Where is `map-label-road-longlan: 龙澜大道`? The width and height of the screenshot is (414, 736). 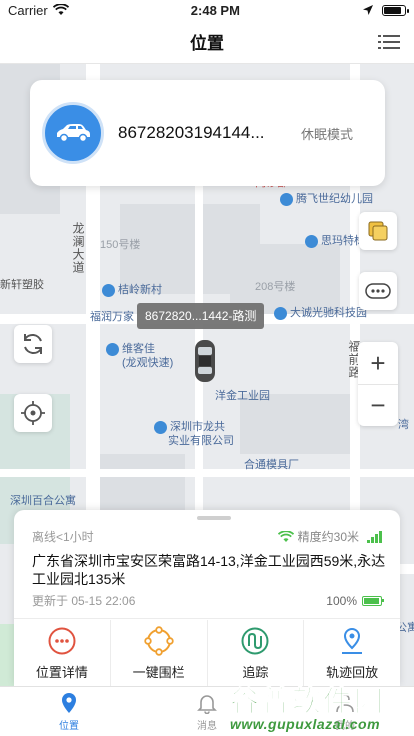
map-label-road-longlan: 龙澜大道 is located at coordinates (78, 248).